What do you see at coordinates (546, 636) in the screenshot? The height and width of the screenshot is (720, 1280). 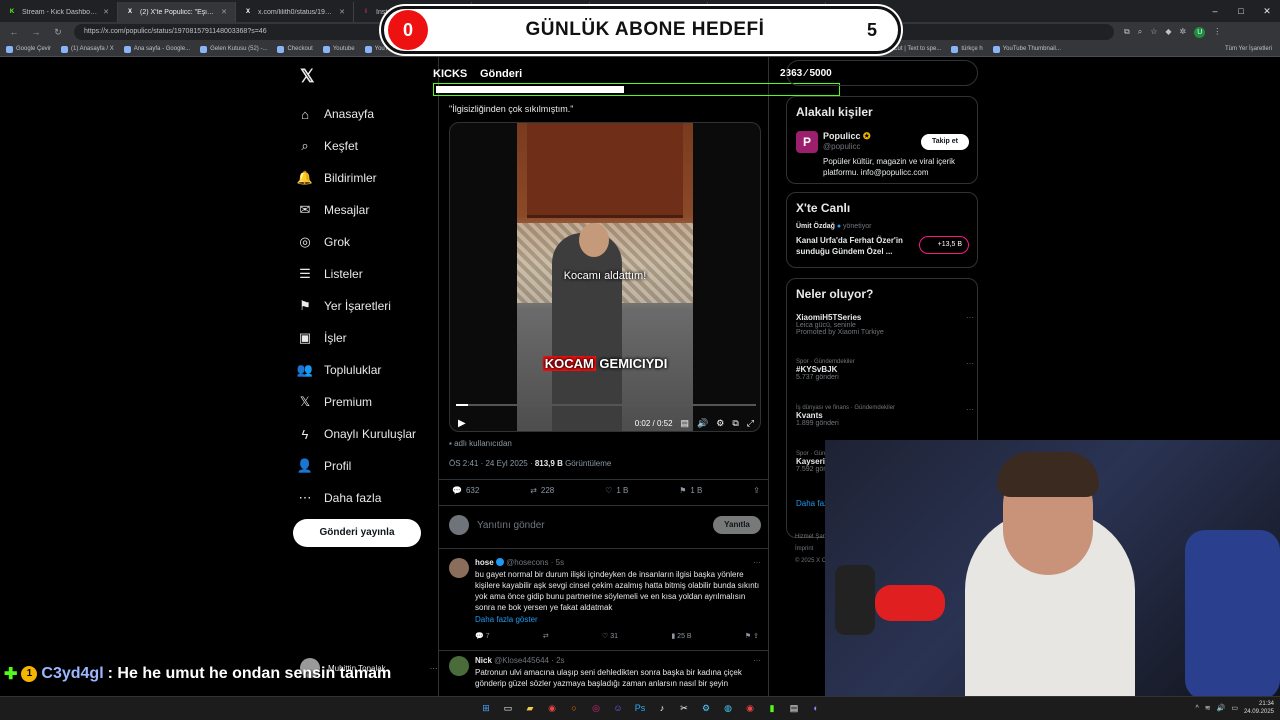 I see `reply-repost-button: ⇄` at bounding box center [546, 636].